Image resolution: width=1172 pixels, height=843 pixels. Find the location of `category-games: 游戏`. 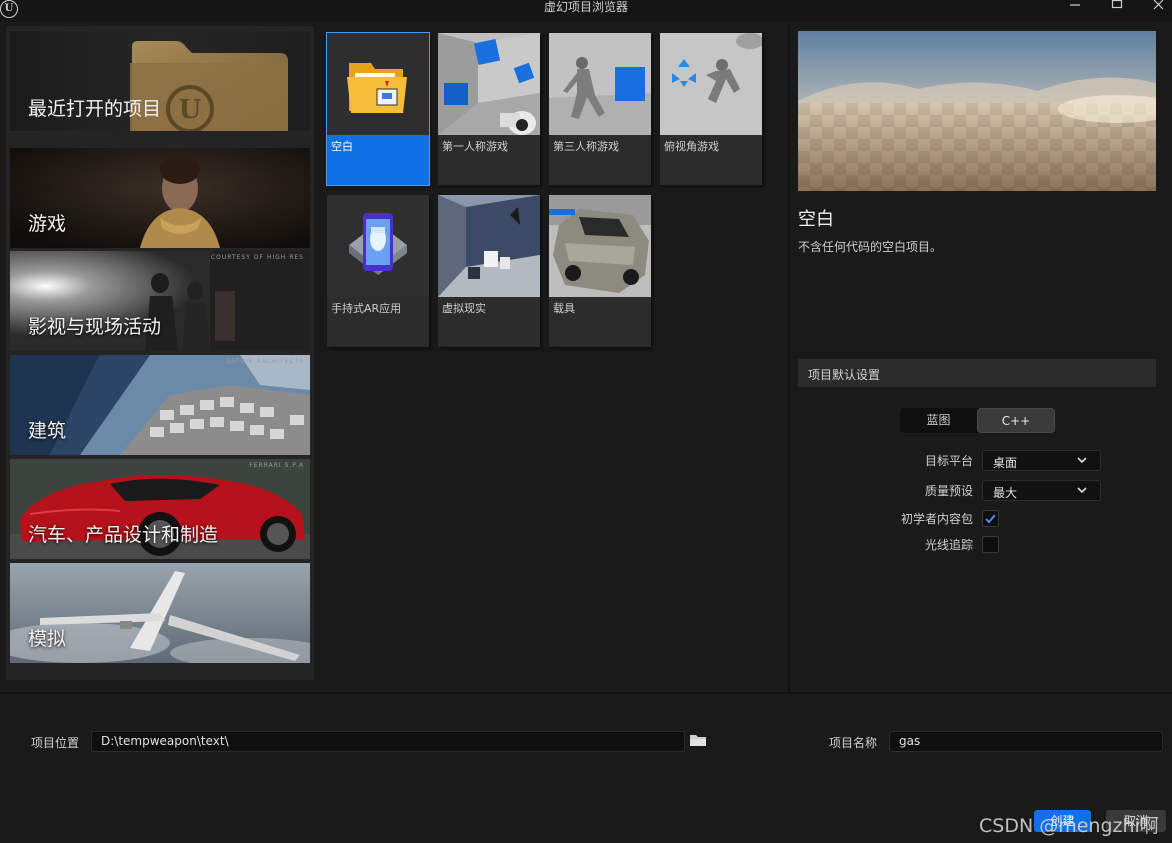

category-games: 游戏 is located at coordinates (160, 198).